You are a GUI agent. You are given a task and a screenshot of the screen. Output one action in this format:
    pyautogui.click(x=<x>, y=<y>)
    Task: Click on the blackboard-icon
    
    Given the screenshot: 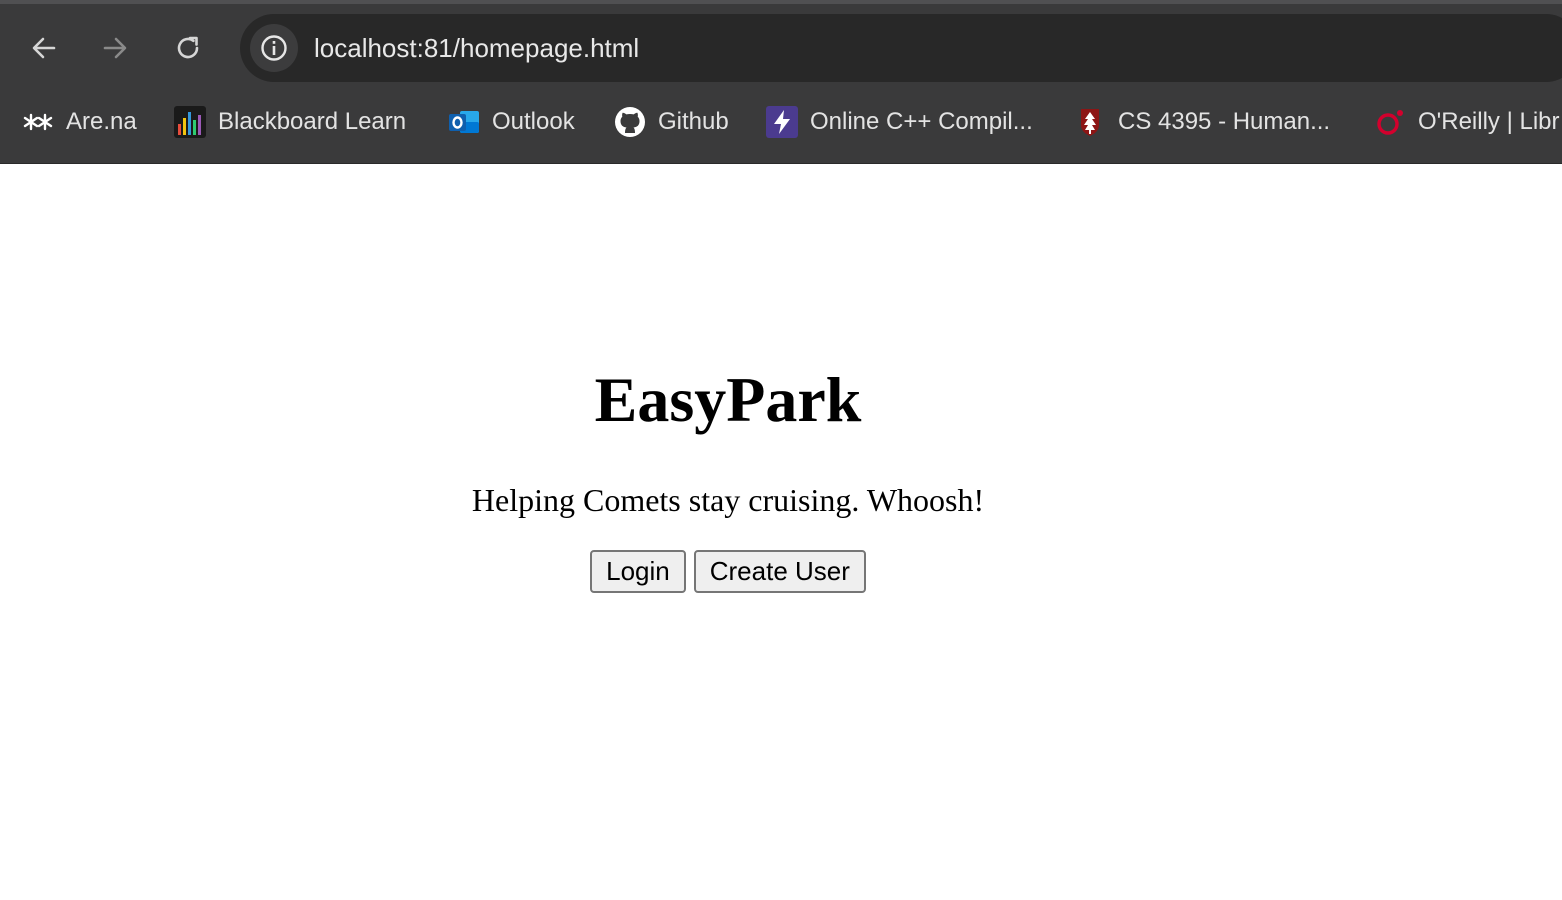 What is the action you would take?
    pyautogui.click(x=190, y=122)
    